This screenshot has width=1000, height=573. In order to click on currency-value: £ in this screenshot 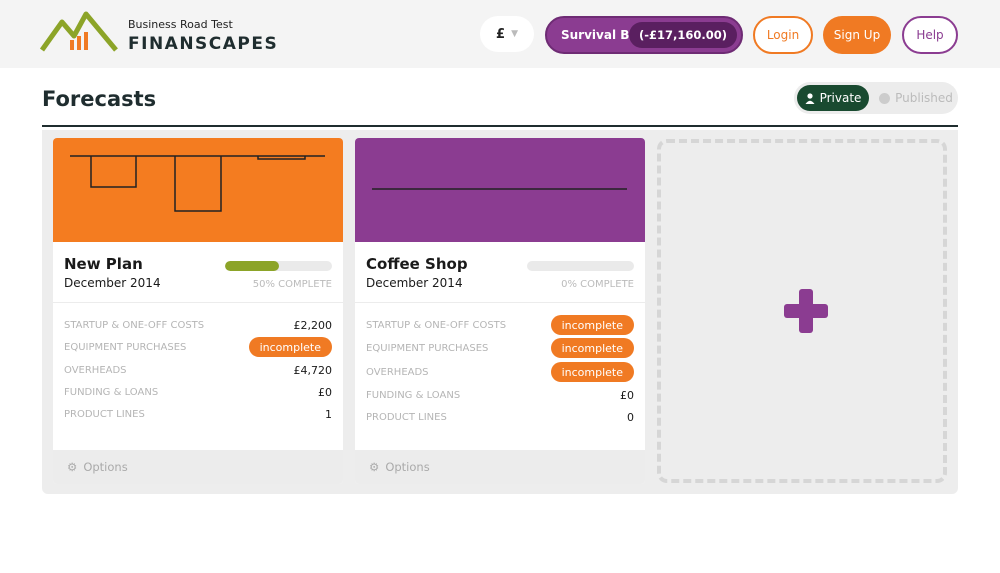, I will do `click(501, 34)`.